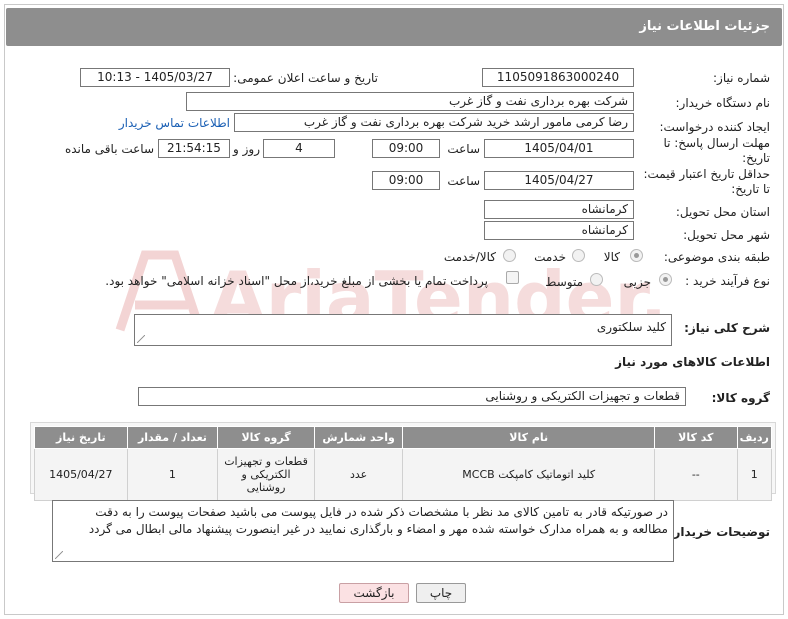 The height and width of the screenshot is (619, 788). Describe the element at coordinates (596, 279) in the screenshot. I see `process-radio-medium` at that location.